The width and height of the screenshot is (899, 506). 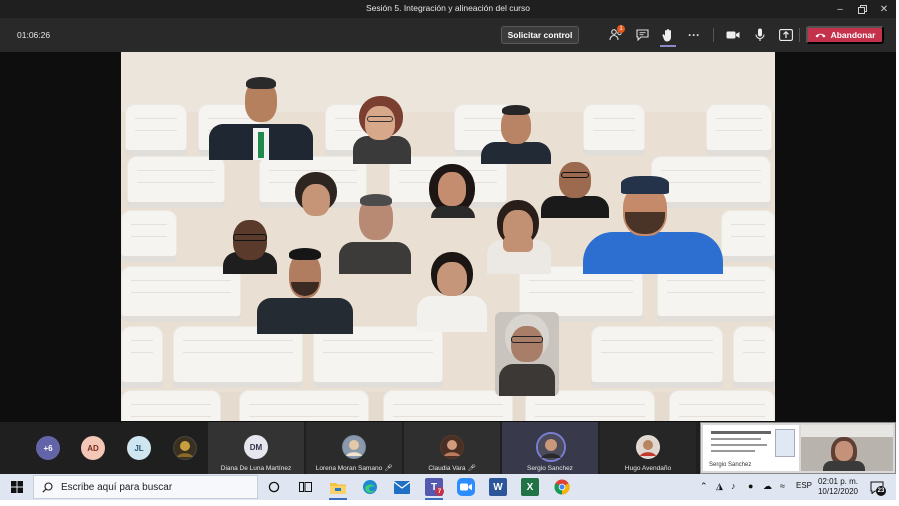 What do you see at coordinates (838, 491) in the screenshot?
I see `clock-date: 10/12/2020` at bounding box center [838, 491].